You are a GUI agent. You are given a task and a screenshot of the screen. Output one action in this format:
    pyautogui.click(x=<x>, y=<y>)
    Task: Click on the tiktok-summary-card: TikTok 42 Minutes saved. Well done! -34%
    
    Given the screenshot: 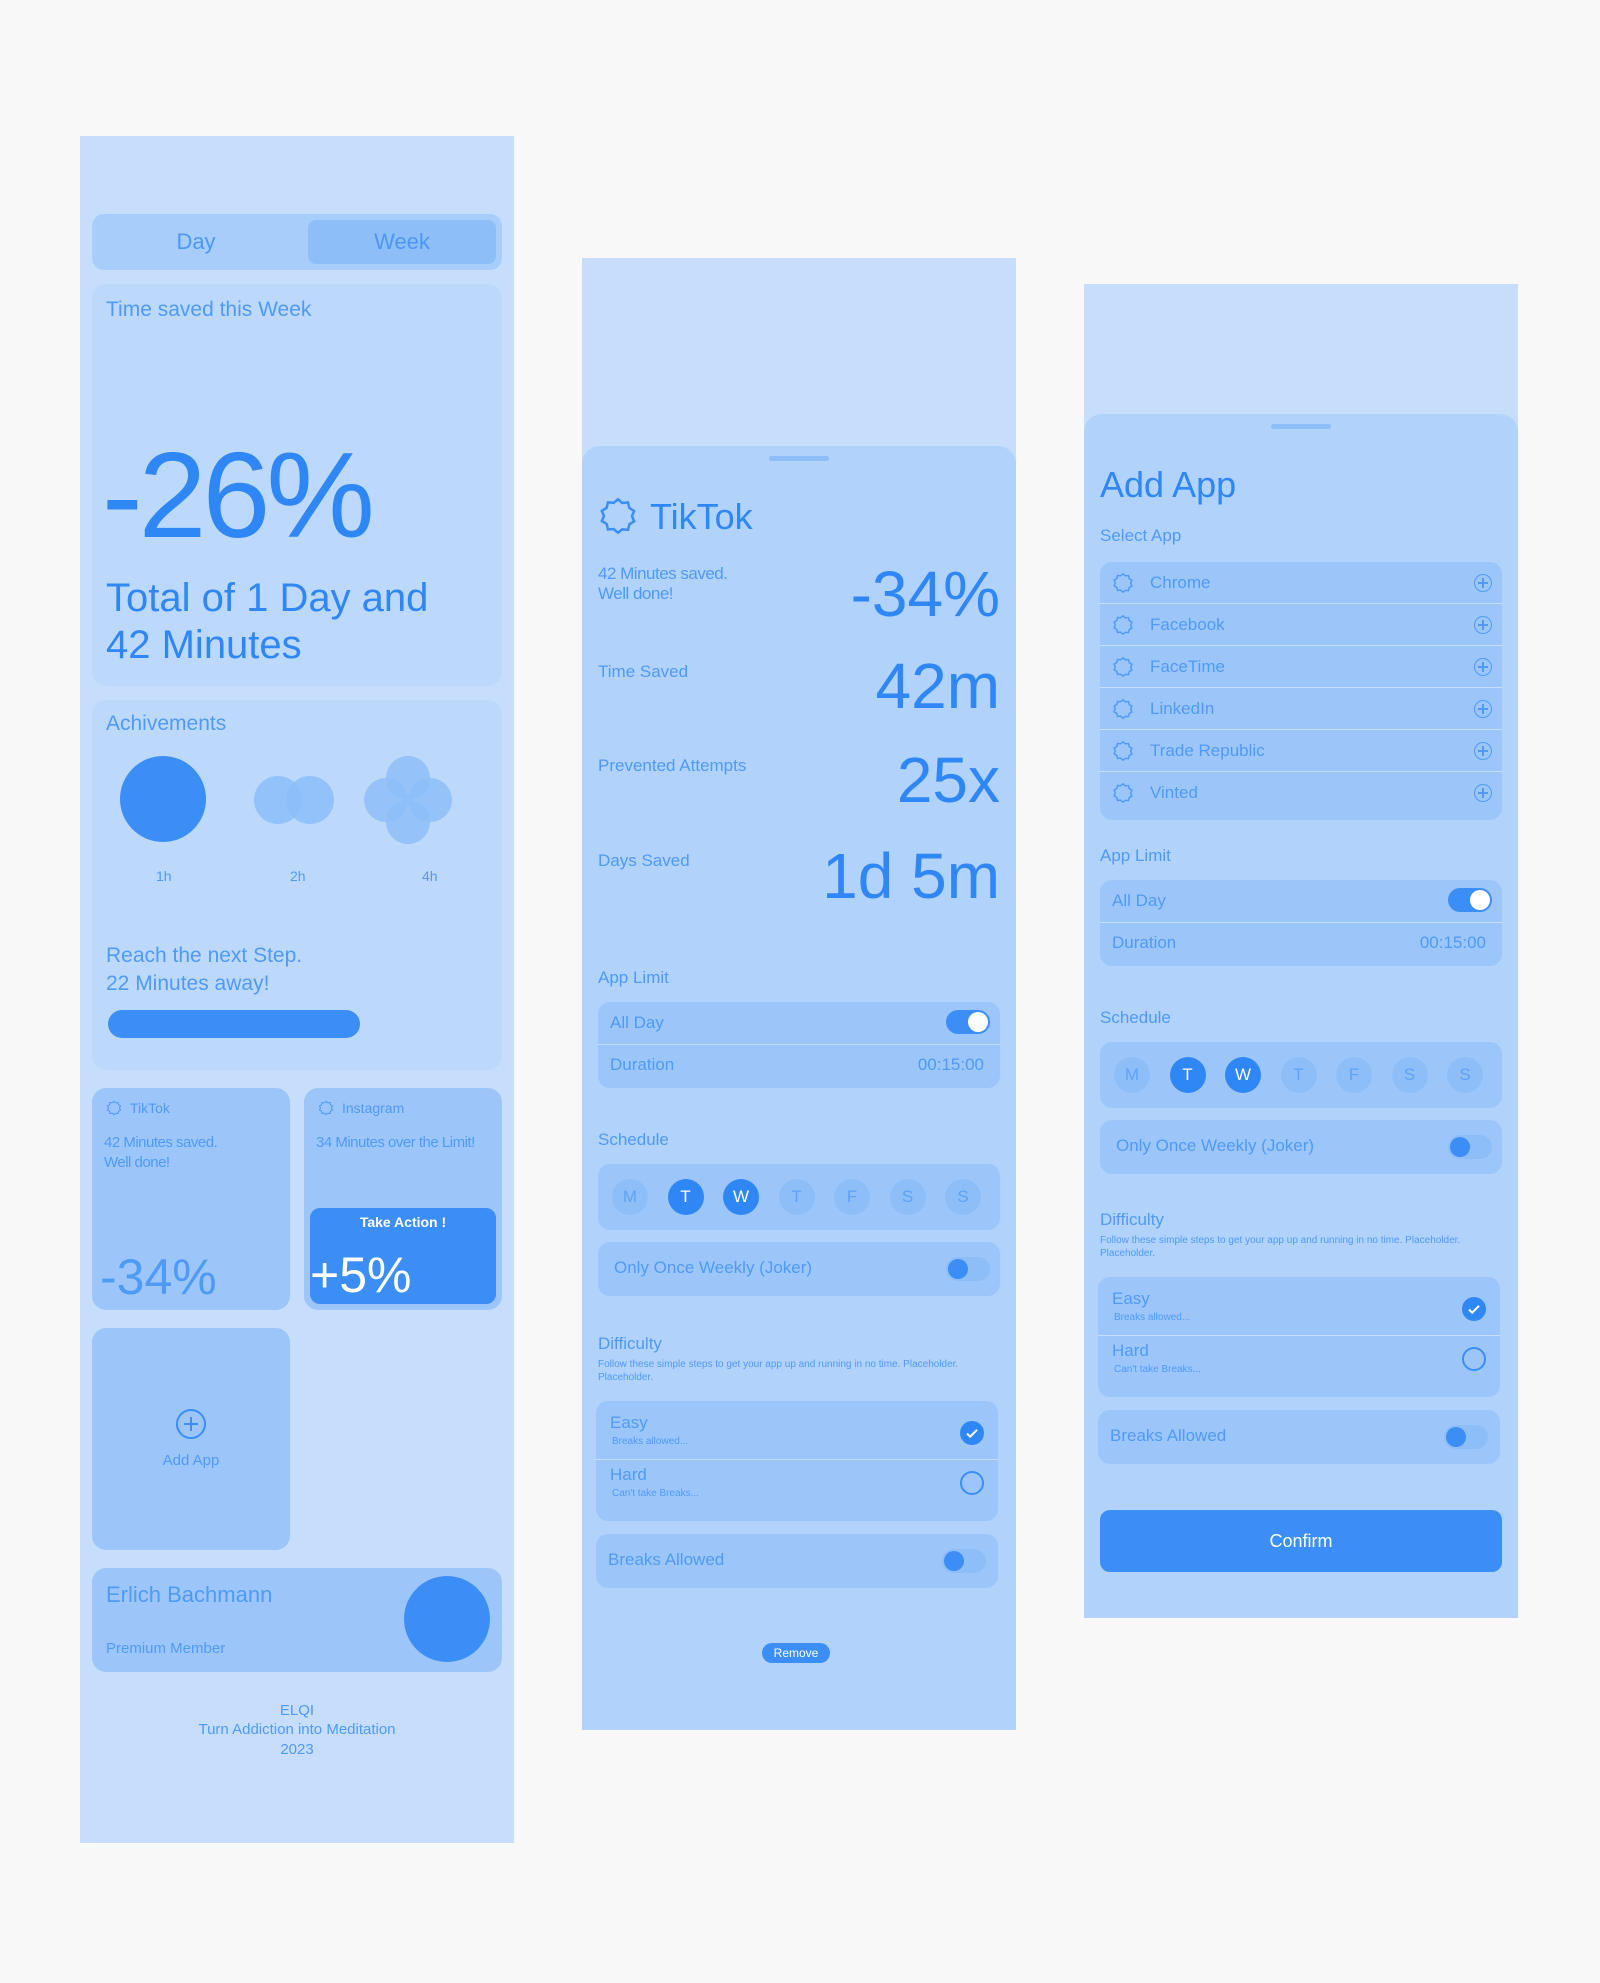 What is the action you would take?
    pyautogui.click(x=191, y=1199)
    